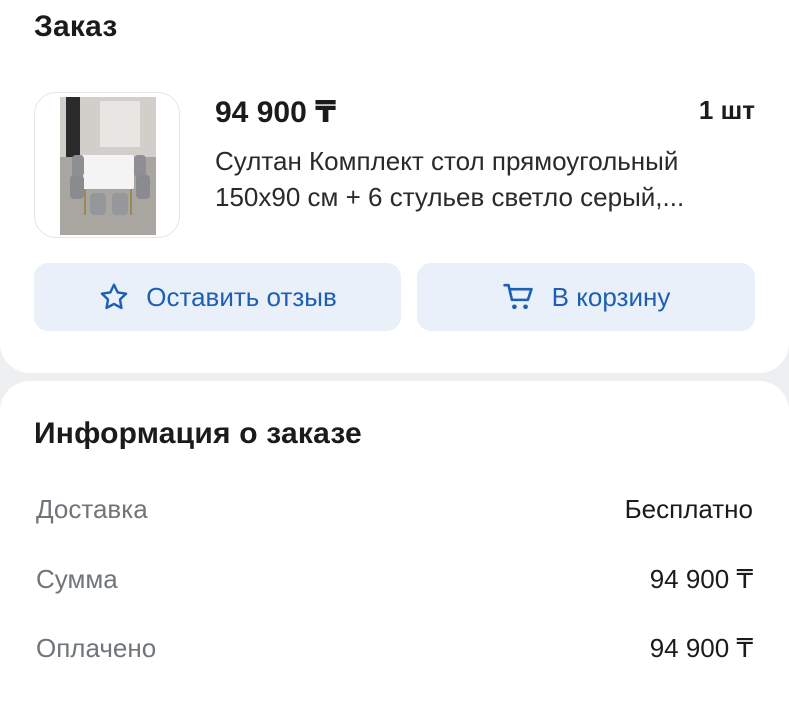  What do you see at coordinates (114, 296) in the screenshot?
I see `star-outline-icon` at bounding box center [114, 296].